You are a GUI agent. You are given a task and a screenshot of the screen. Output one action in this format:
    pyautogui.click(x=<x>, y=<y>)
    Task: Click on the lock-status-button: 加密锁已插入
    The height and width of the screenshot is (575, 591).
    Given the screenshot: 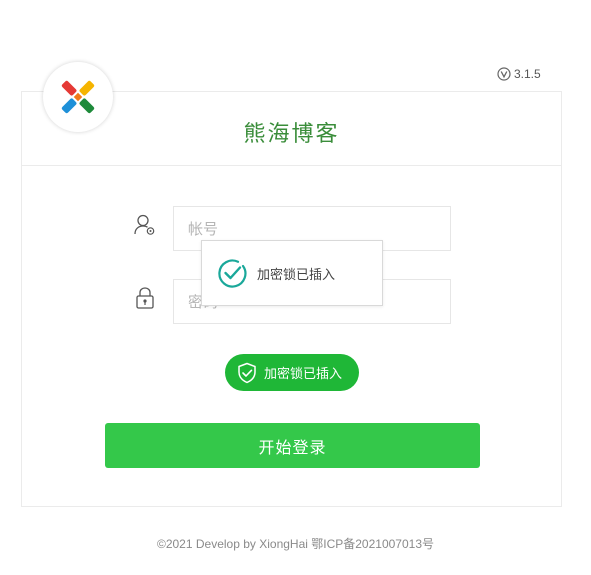 What is the action you would take?
    pyautogui.click(x=292, y=372)
    